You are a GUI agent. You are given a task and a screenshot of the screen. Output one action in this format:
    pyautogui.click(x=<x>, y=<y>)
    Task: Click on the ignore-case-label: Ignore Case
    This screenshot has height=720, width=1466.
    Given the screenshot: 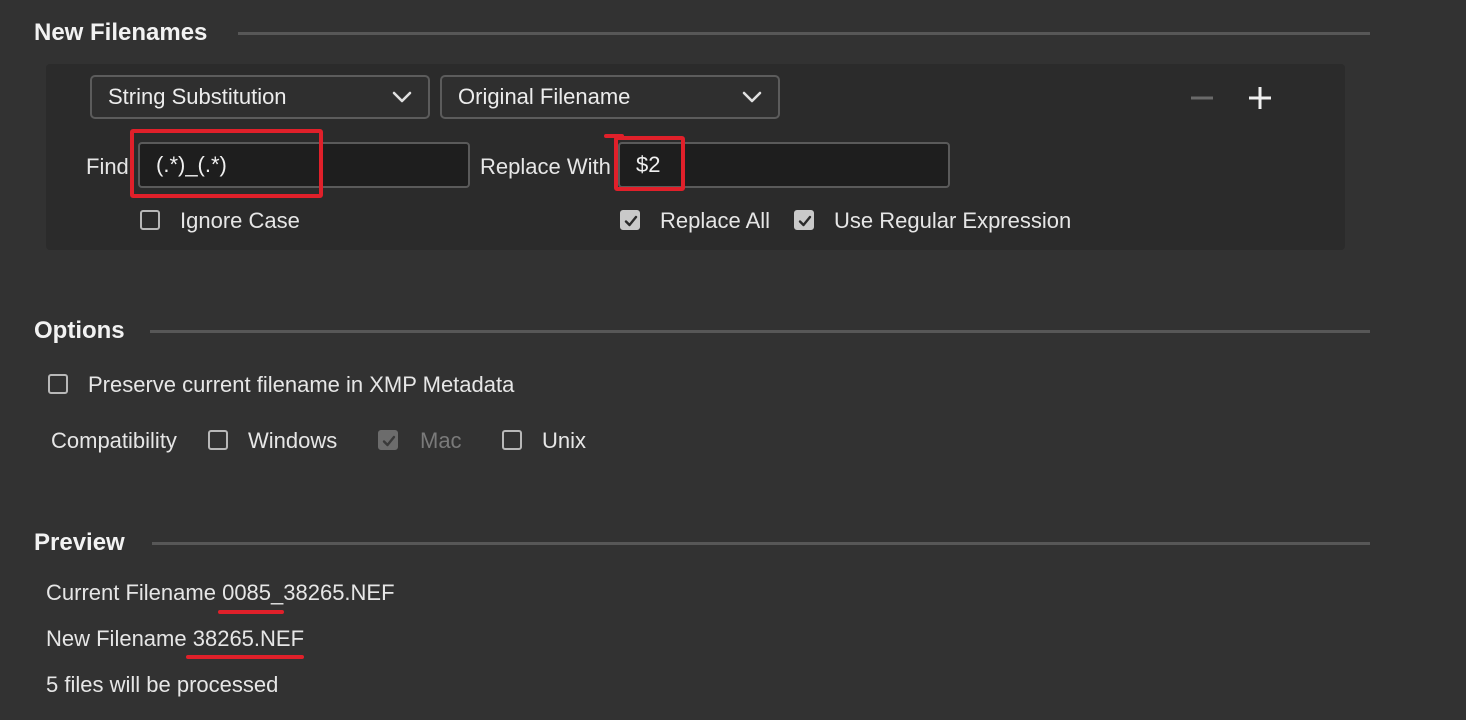 What is the action you would take?
    pyautogui.click(x=240, y=220)
    